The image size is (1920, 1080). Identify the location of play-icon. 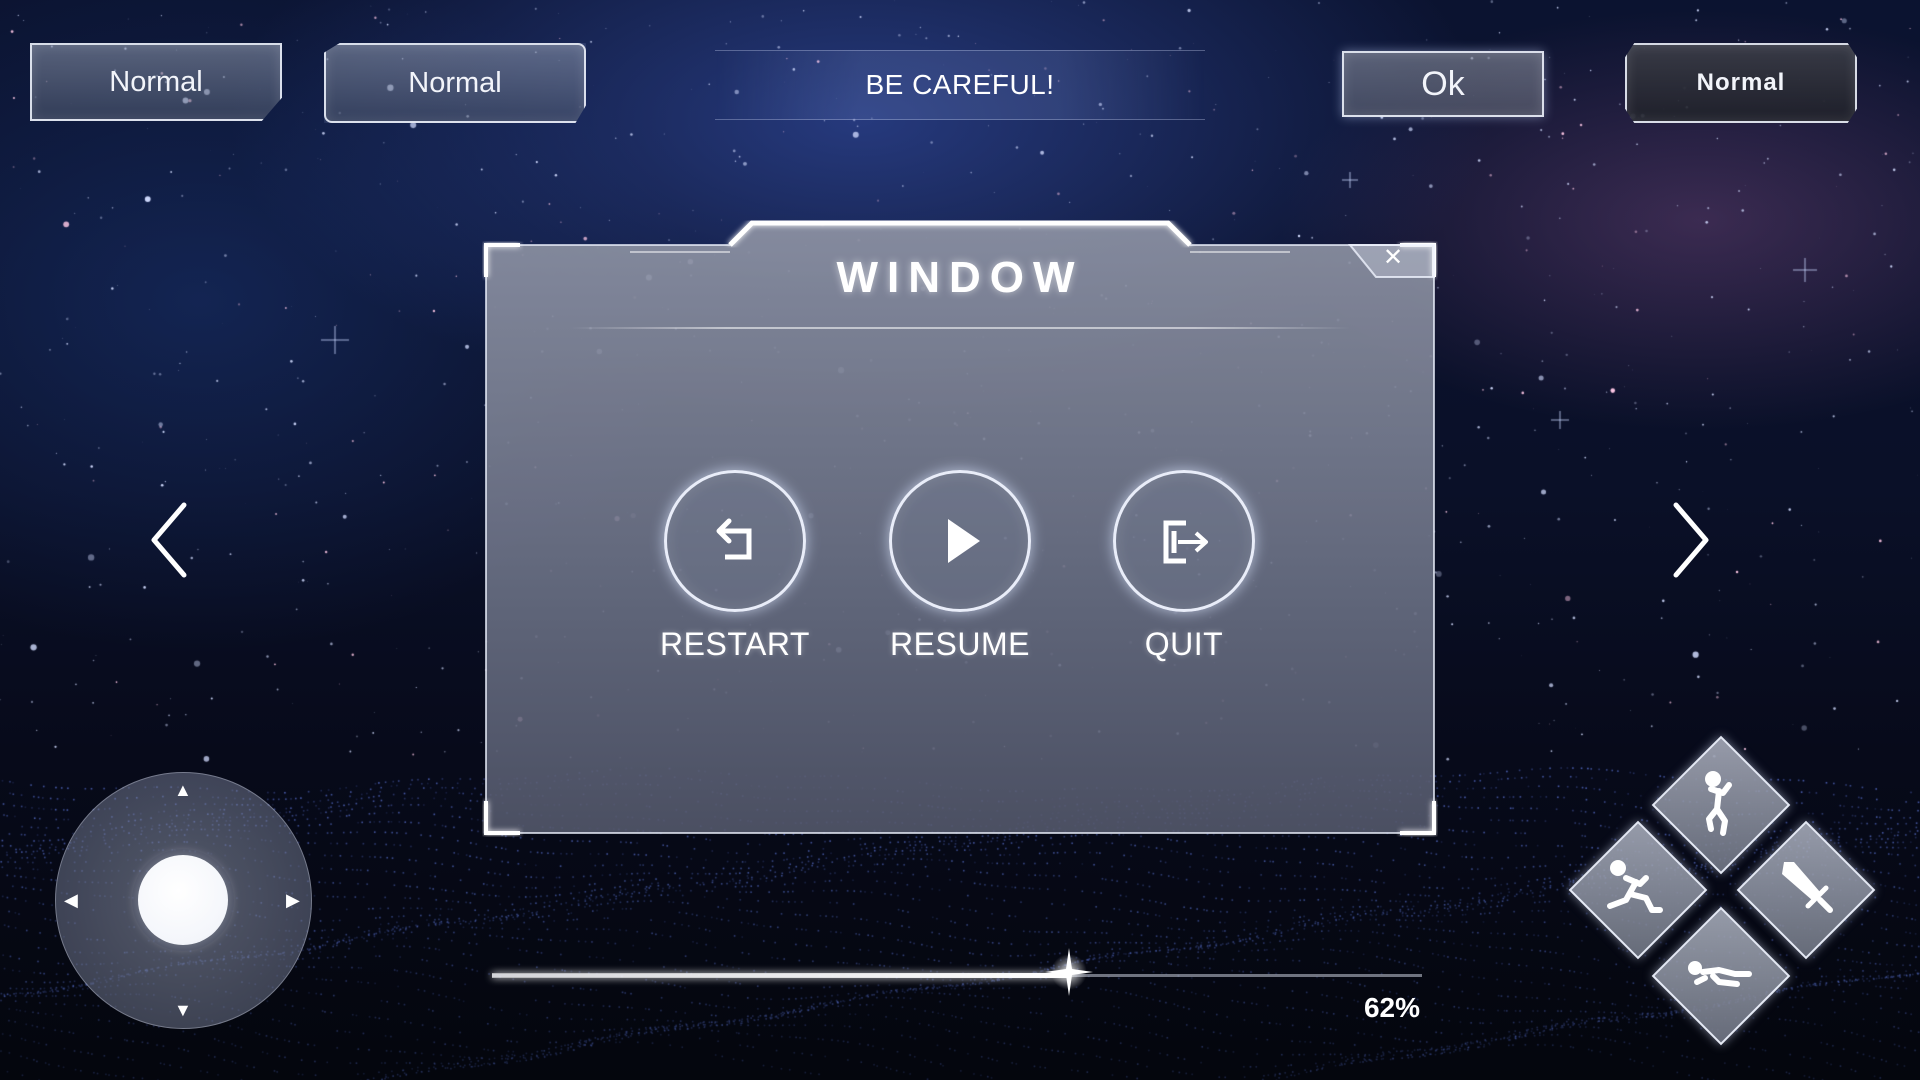
(960, 541).